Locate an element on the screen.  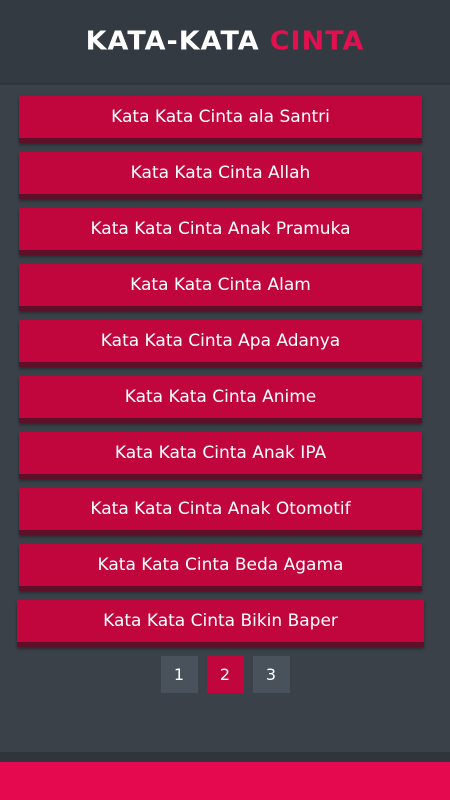
logo-text-cinta: CINTA is located at coordinates (317, 41).